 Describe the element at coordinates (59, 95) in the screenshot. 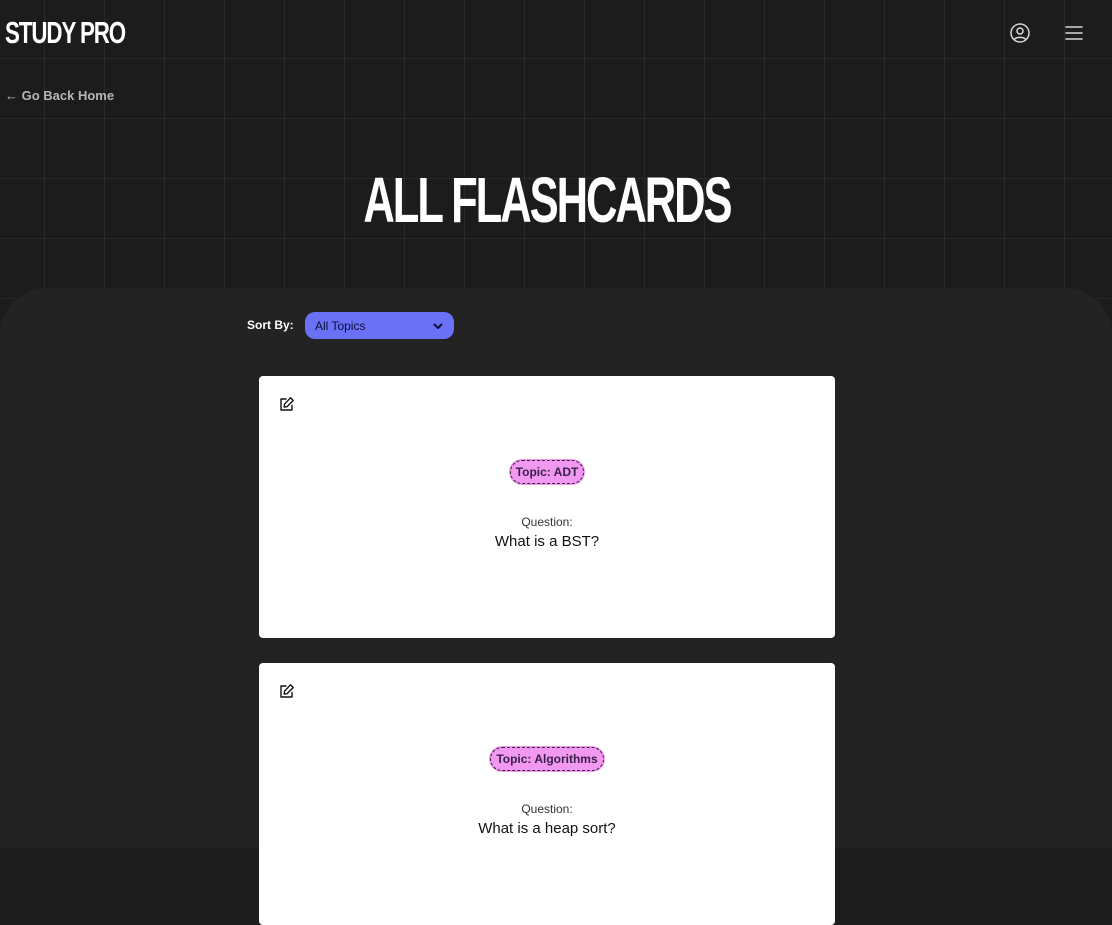

I see `go-back-home-link: ← Go Back Home` at that location.